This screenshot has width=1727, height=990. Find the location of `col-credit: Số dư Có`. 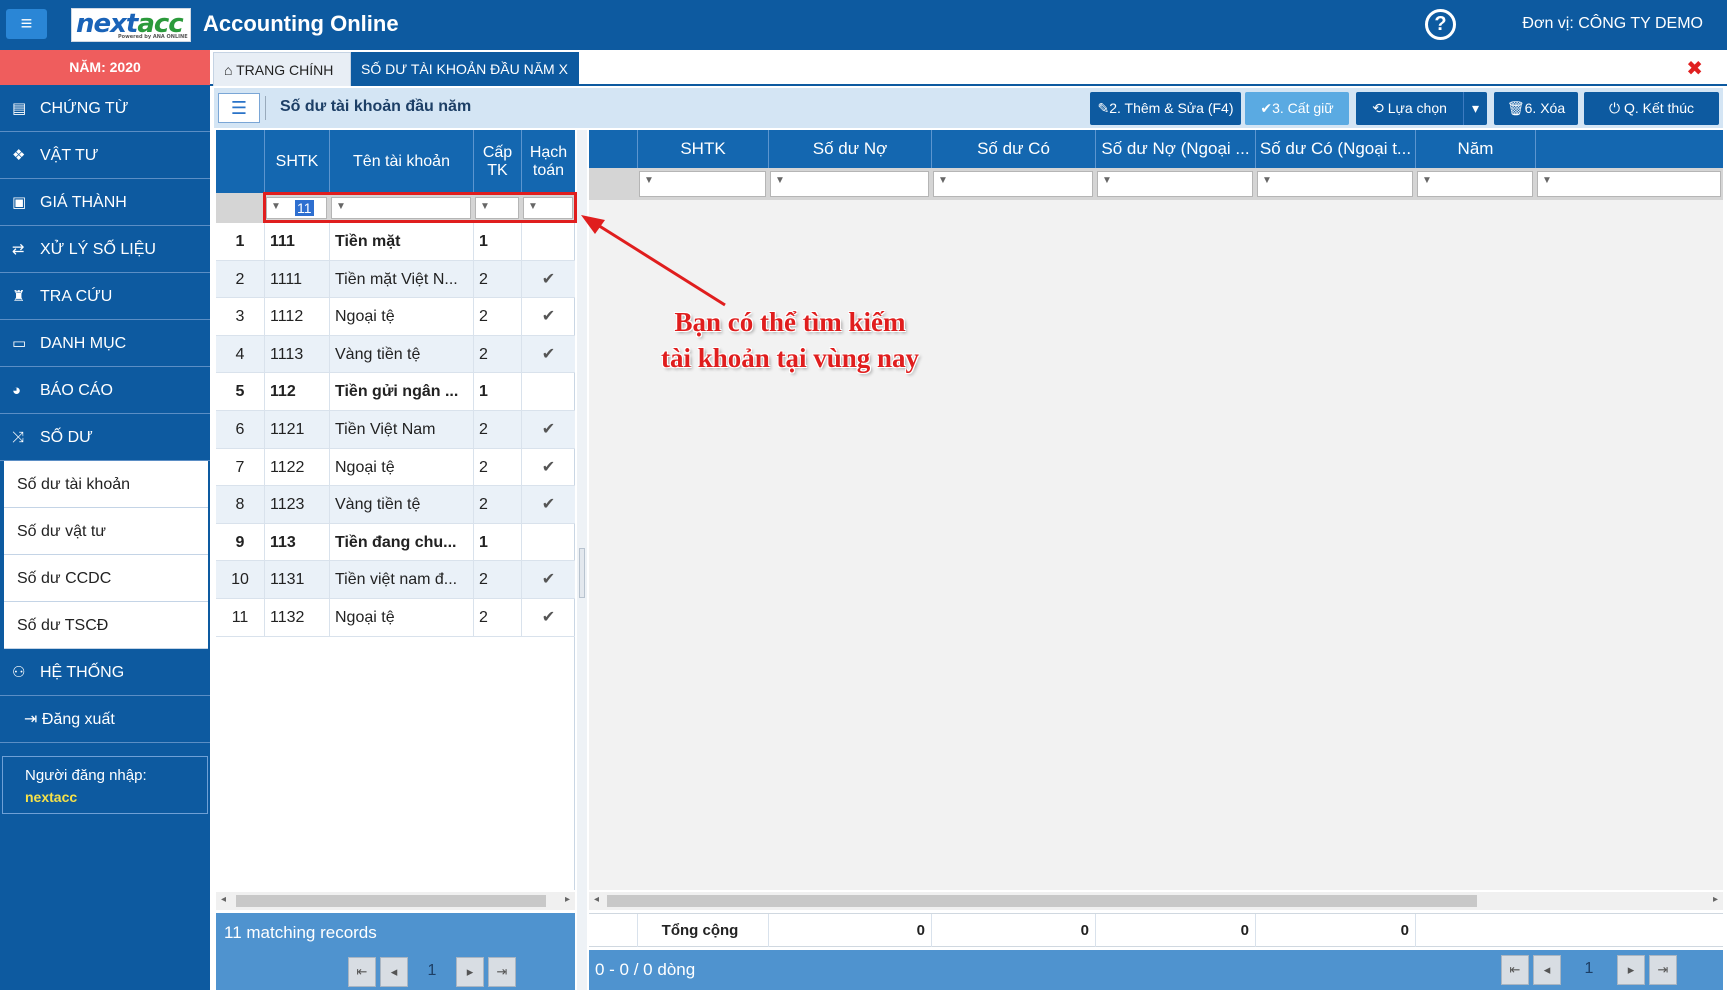

col-credit: Số dư Có is located at coordinates (1013, 149).